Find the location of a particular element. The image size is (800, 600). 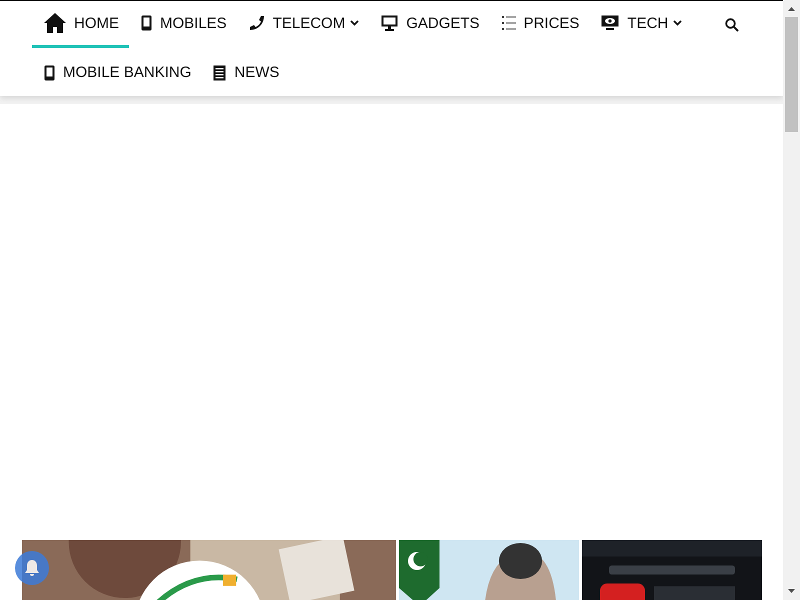

nav-menu-item: MOBILES is located at coordinates (183, 24).